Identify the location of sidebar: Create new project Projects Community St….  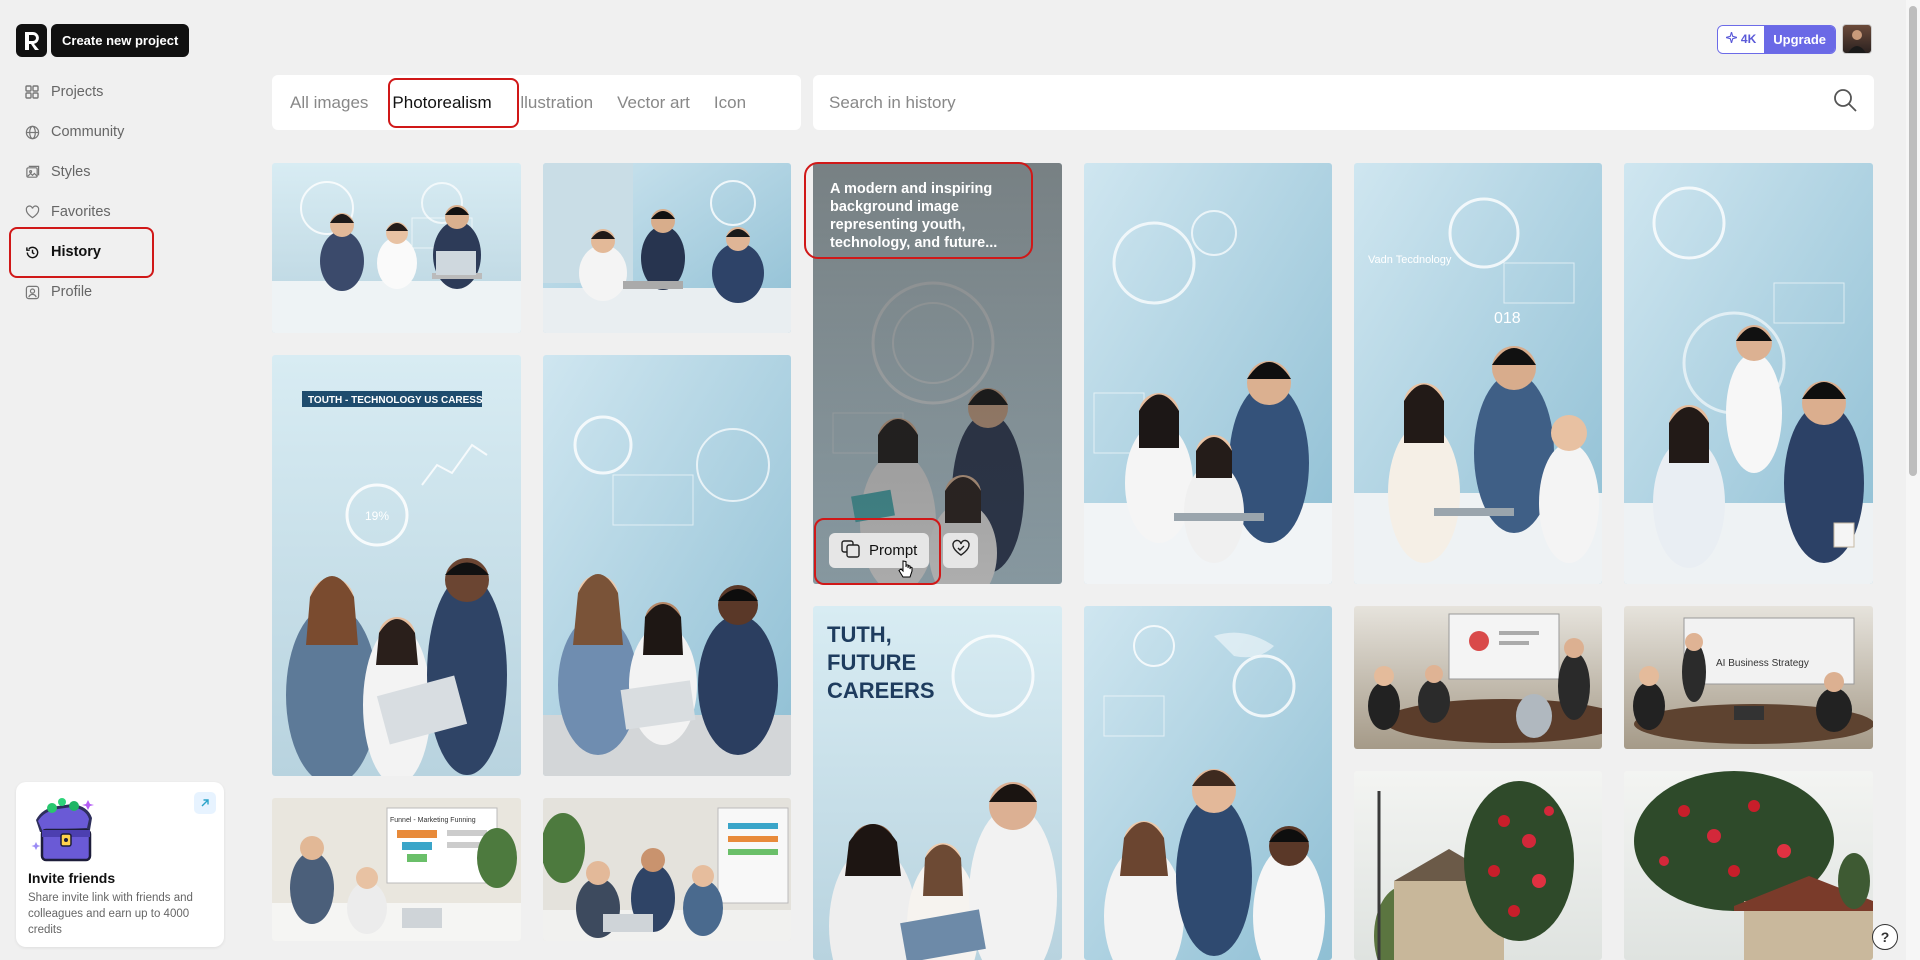
(120, 480).